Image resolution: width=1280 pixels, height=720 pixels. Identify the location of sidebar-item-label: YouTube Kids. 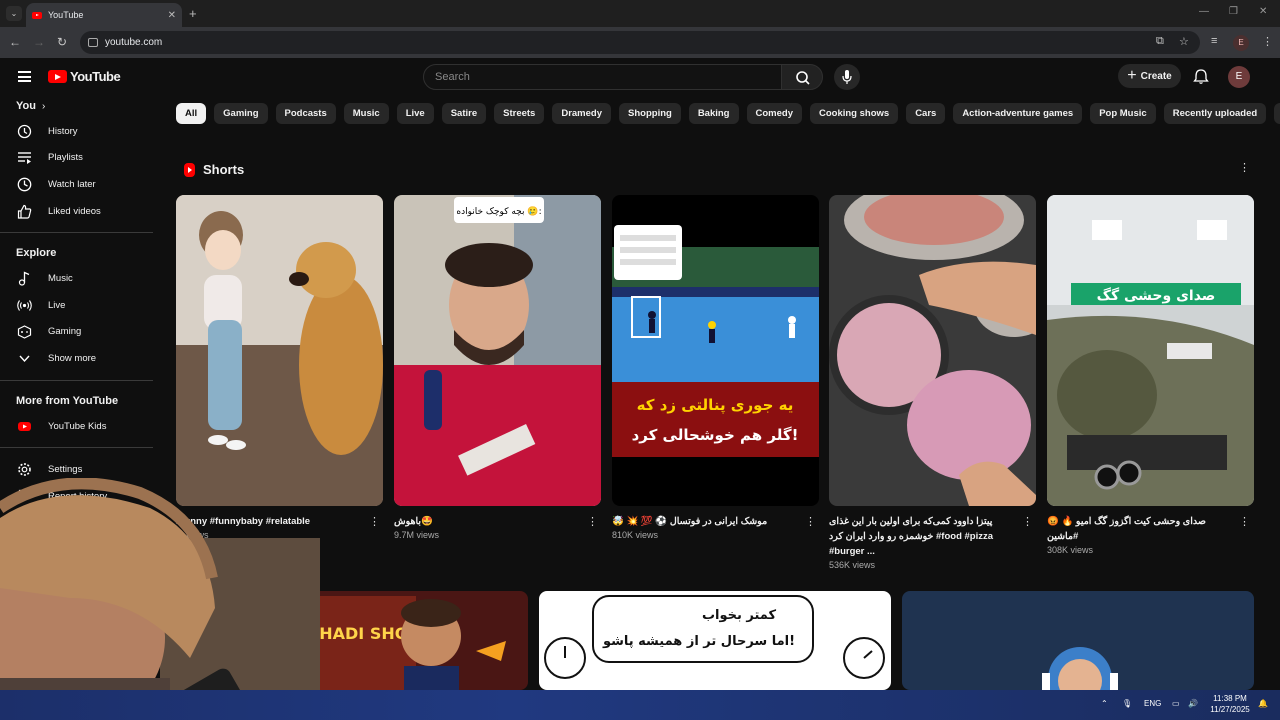
(77, 426).